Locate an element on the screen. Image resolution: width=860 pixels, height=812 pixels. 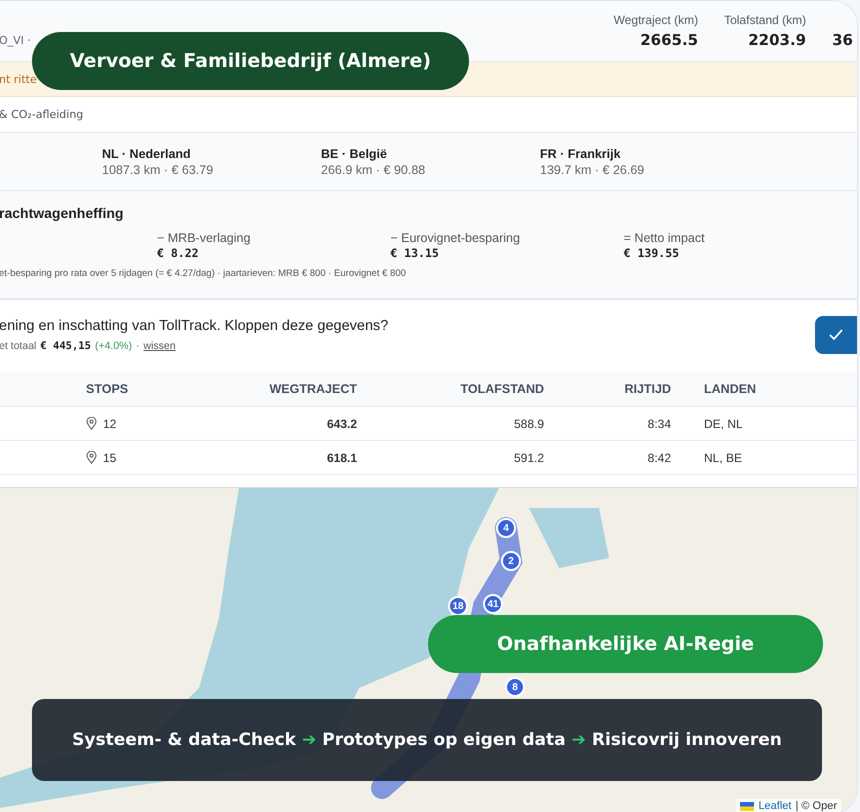
leaflet-link: Leaflet is located at coordinates (775, 806).